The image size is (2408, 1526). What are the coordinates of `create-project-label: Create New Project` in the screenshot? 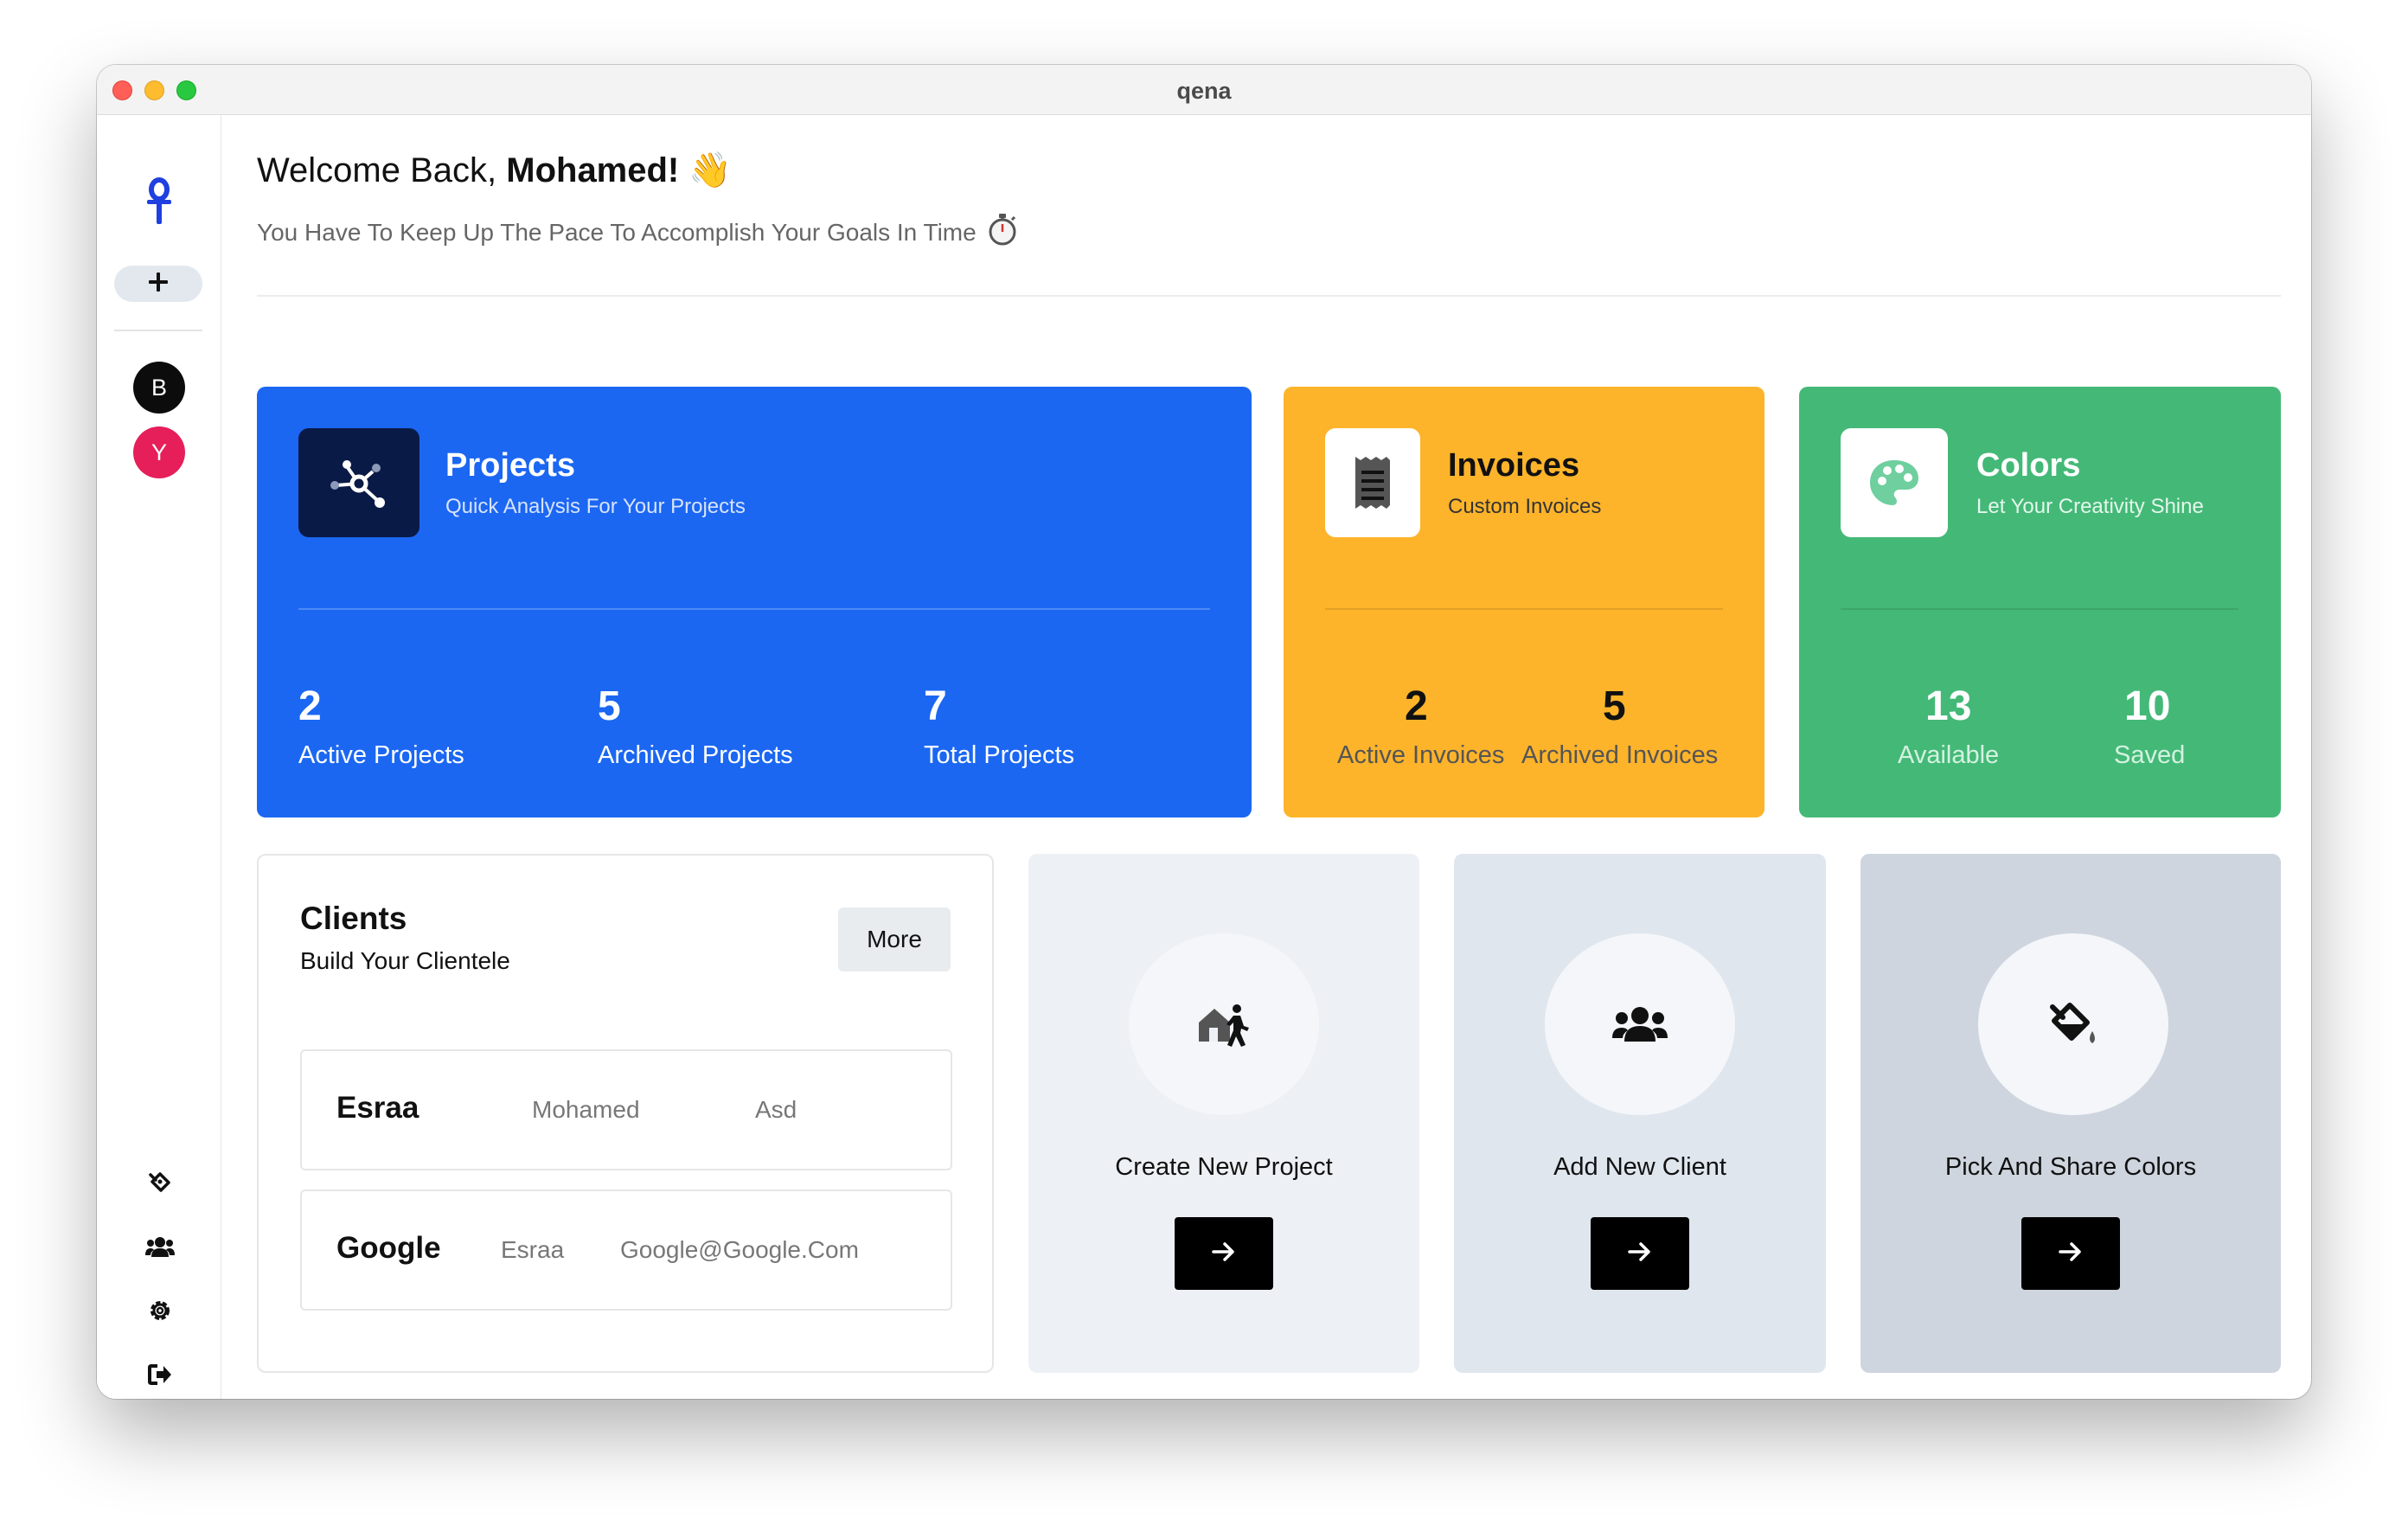 It's located at (1224, 1167).